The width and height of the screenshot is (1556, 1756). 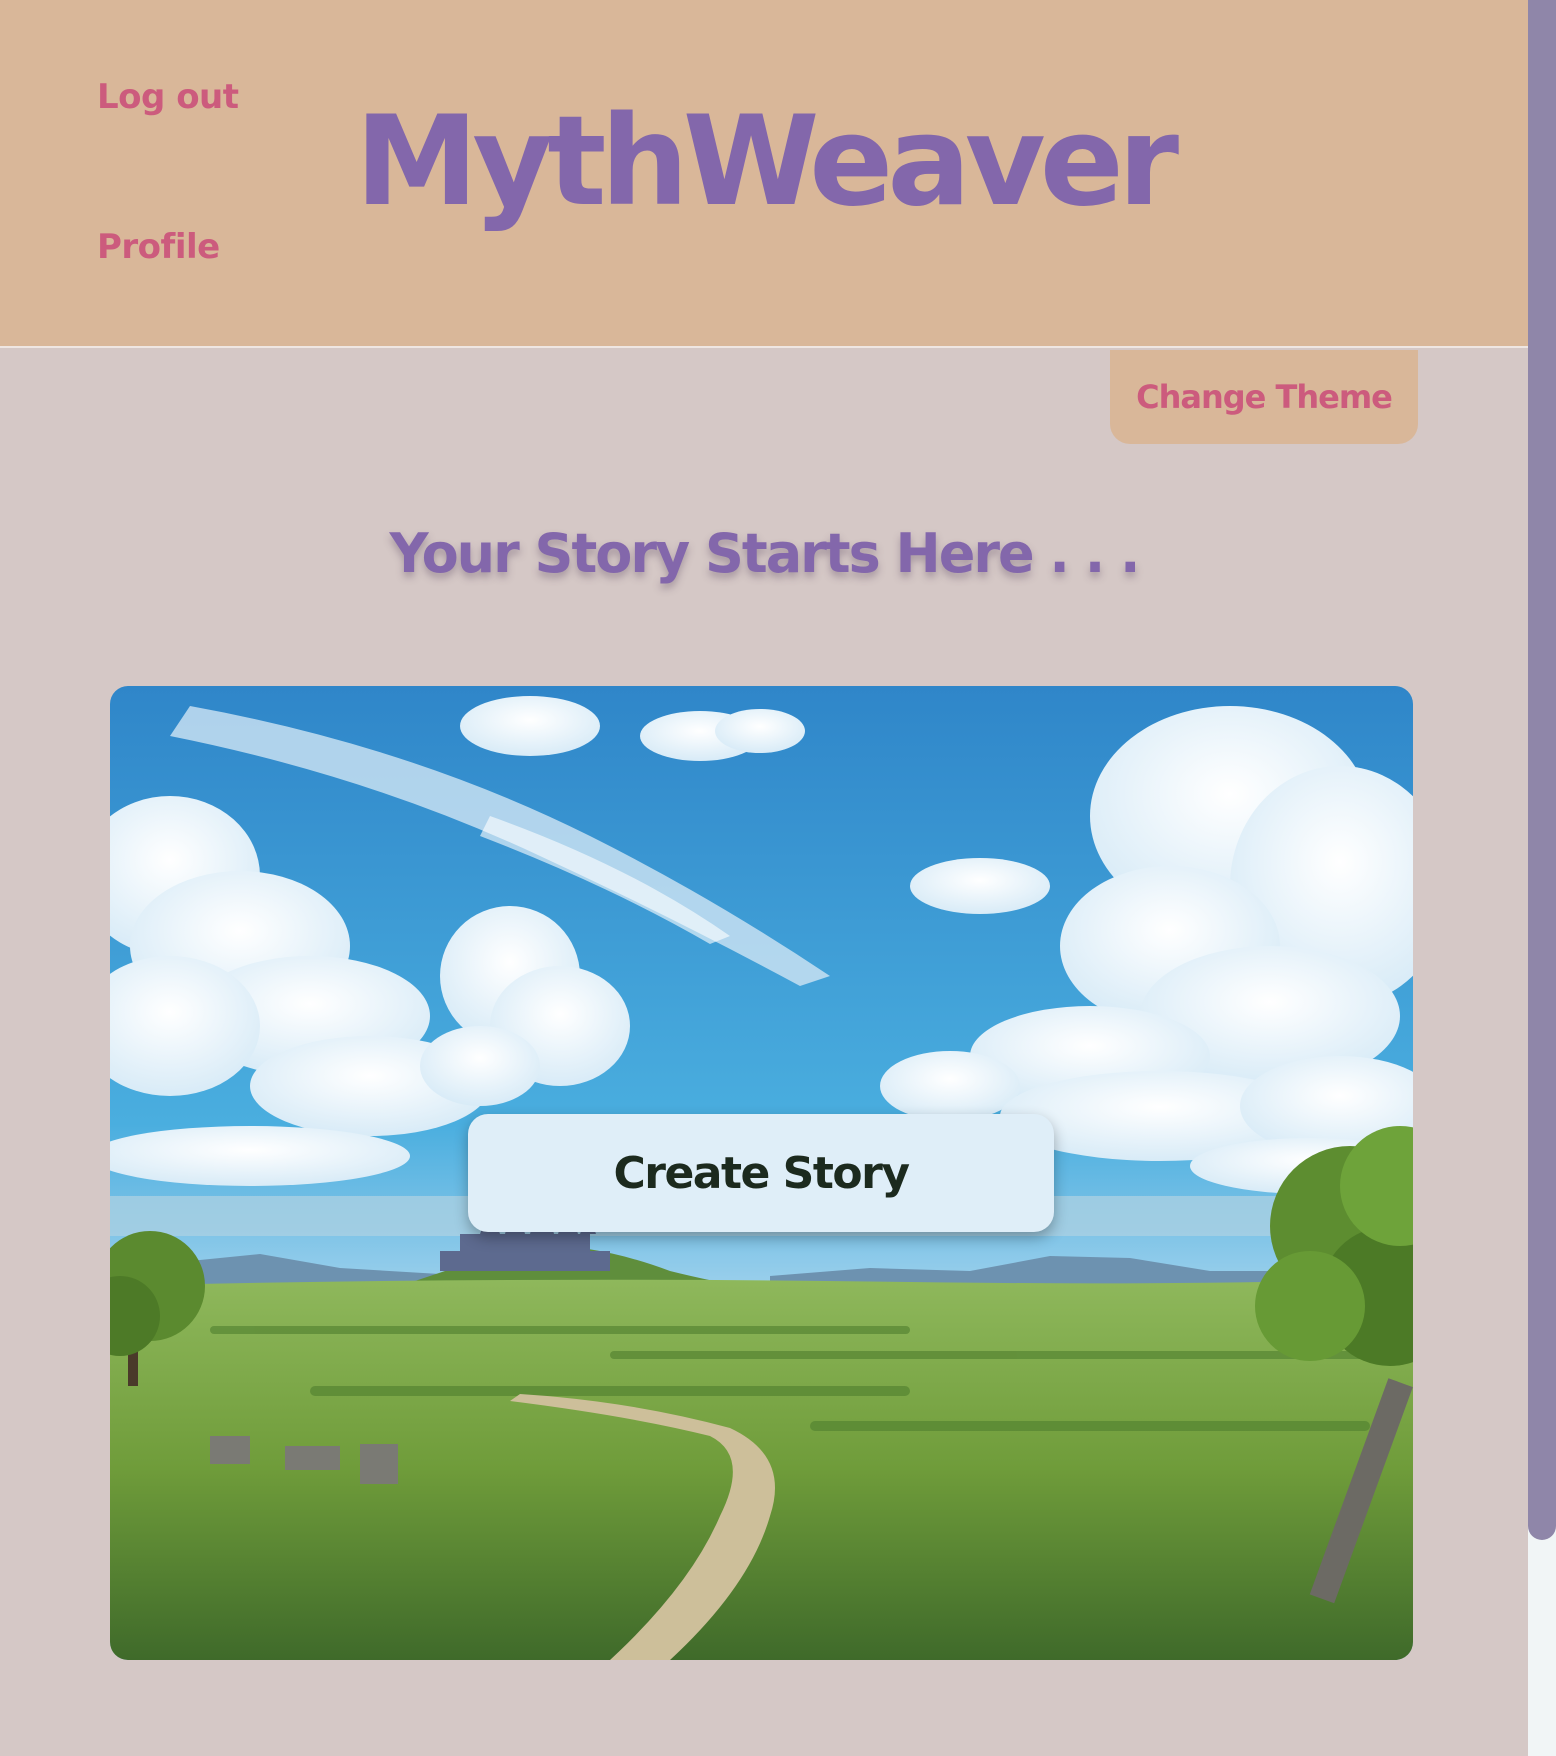 What do you see at coordinates (761, 1173) in the screenshot?
I see `create-story-button: Create Story` at bounding box center [761, 1173].